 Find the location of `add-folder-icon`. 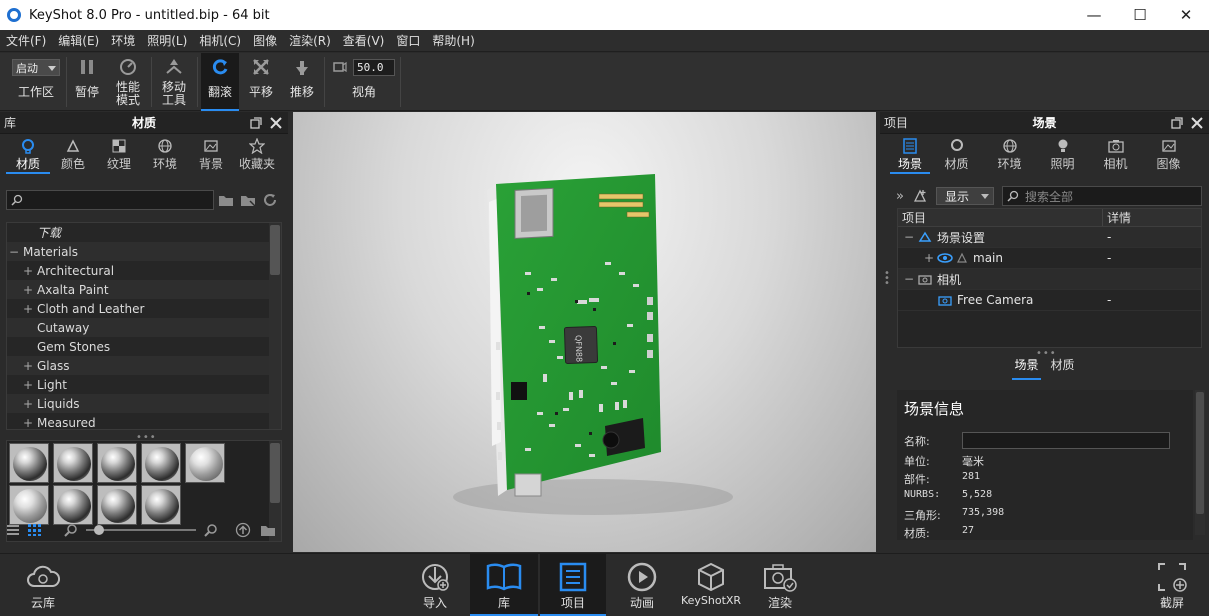

add-folder-icon is located at coordinates (227, 200).